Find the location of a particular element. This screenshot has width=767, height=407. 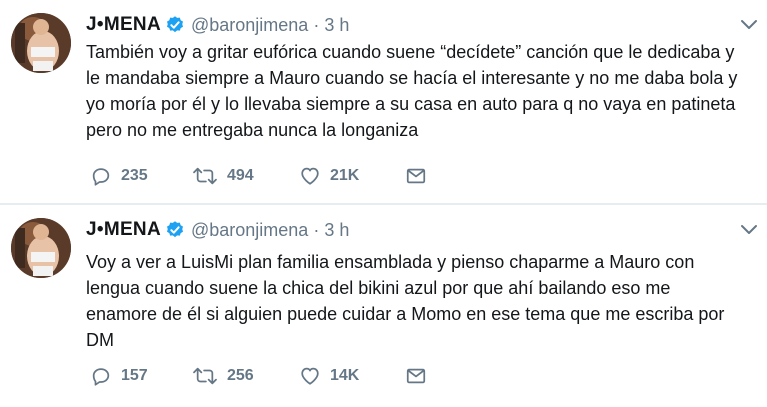

reply-button: 235 is located at coordinates (141, 176).